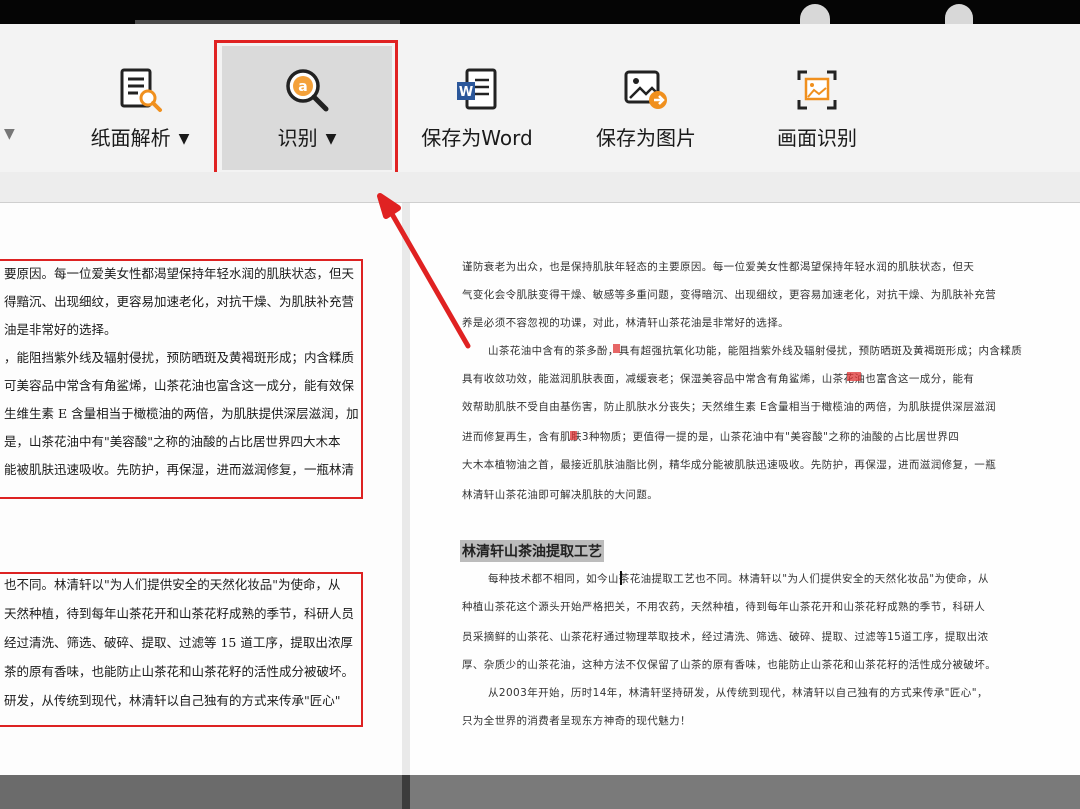 The width and height of the screenshot is (1080, 809). I want to click on scan-text-line: 是，山茶花油中有"美容酸"之称的油酸的占比居世界四大木本, so click(172, 441).